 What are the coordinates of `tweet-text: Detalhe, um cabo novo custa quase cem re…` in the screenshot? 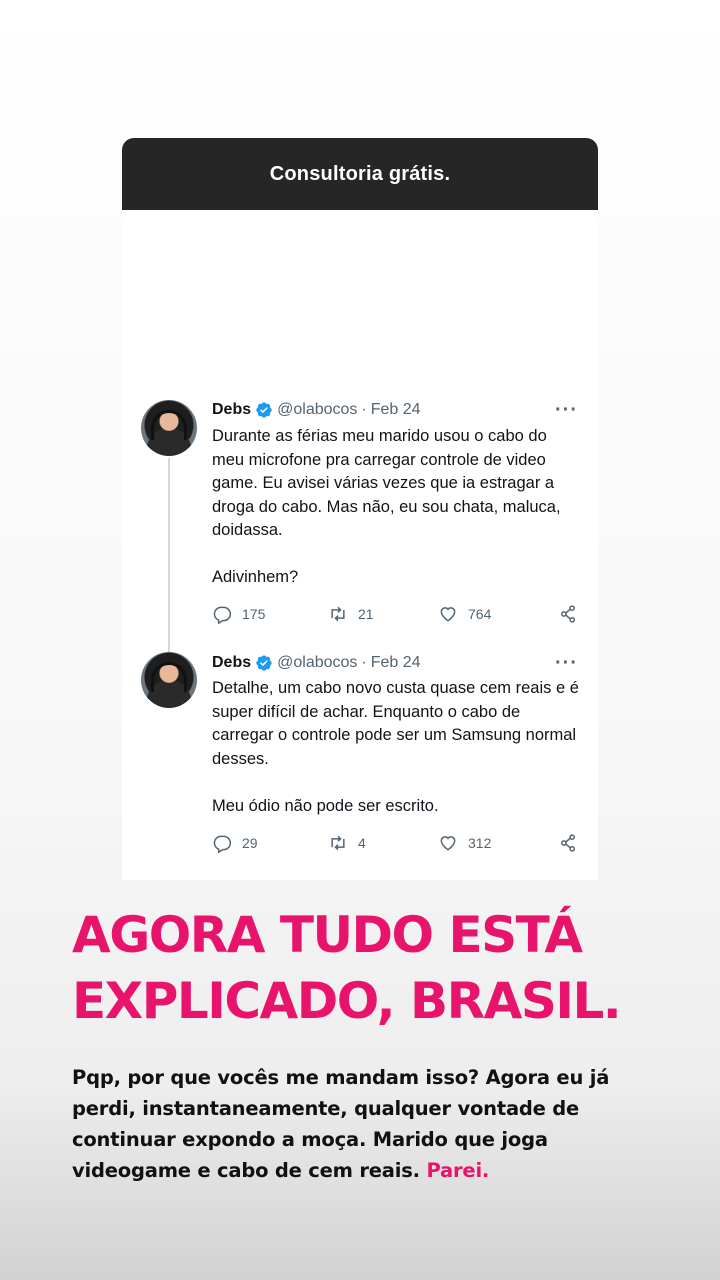 It's located at (397, 747).